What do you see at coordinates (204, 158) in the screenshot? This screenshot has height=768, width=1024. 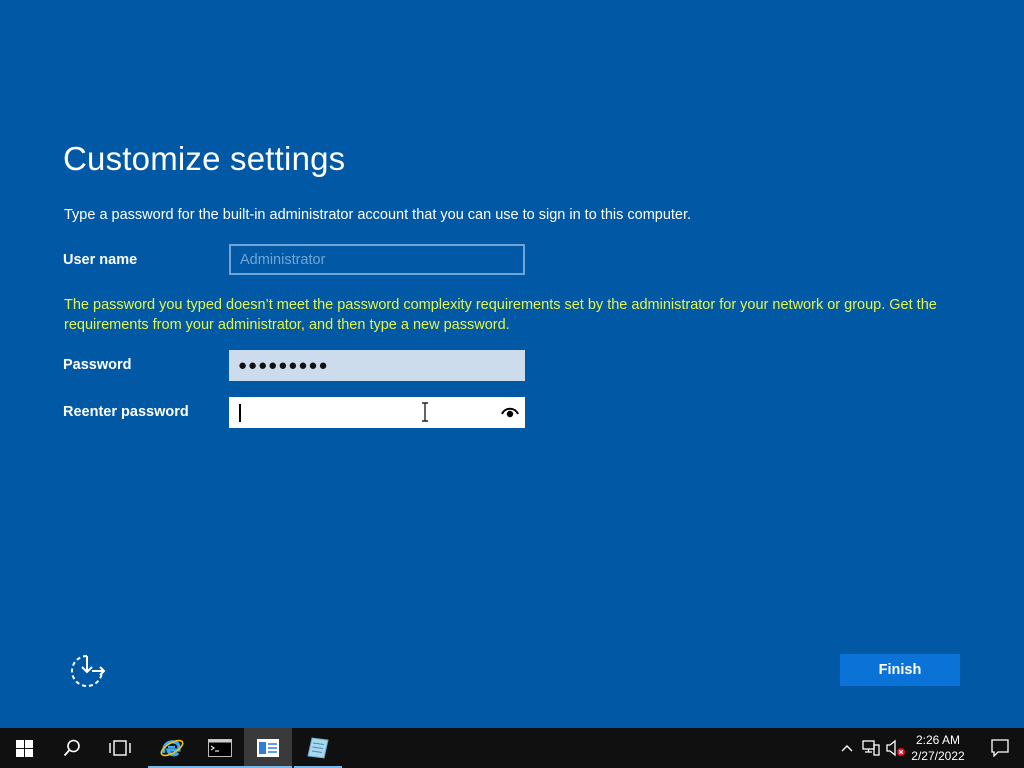 I see `page-title: Customize settings` at bounding box center [204, 158].